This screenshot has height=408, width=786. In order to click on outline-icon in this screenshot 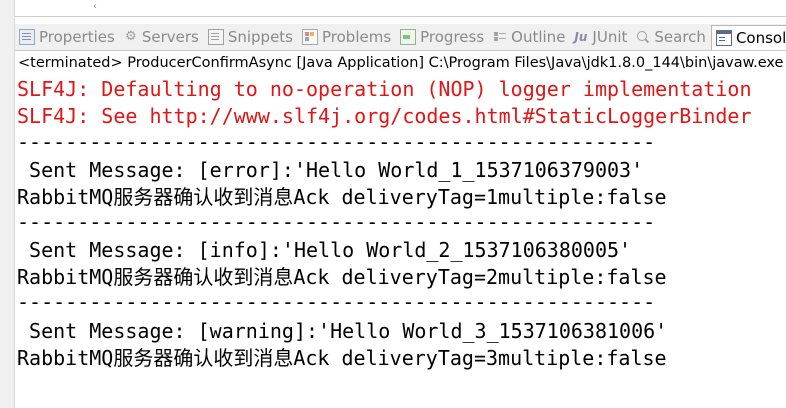, I will do `click(500, 37)`.